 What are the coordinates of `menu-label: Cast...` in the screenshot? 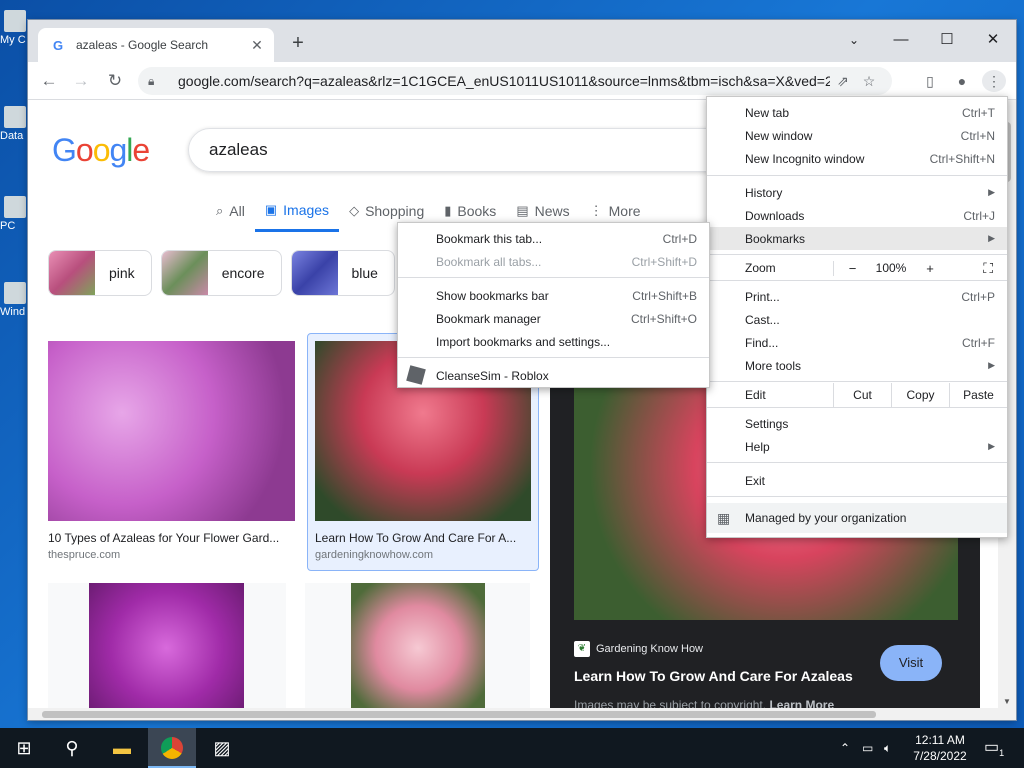 It's located at (762, 319).